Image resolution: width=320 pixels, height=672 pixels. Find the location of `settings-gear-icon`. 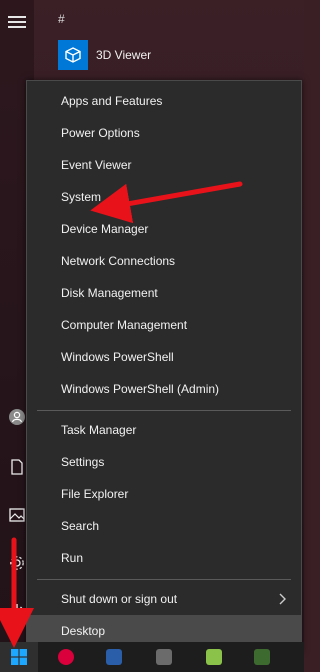

settings-gear-icon is located at coordinates (17, 563).